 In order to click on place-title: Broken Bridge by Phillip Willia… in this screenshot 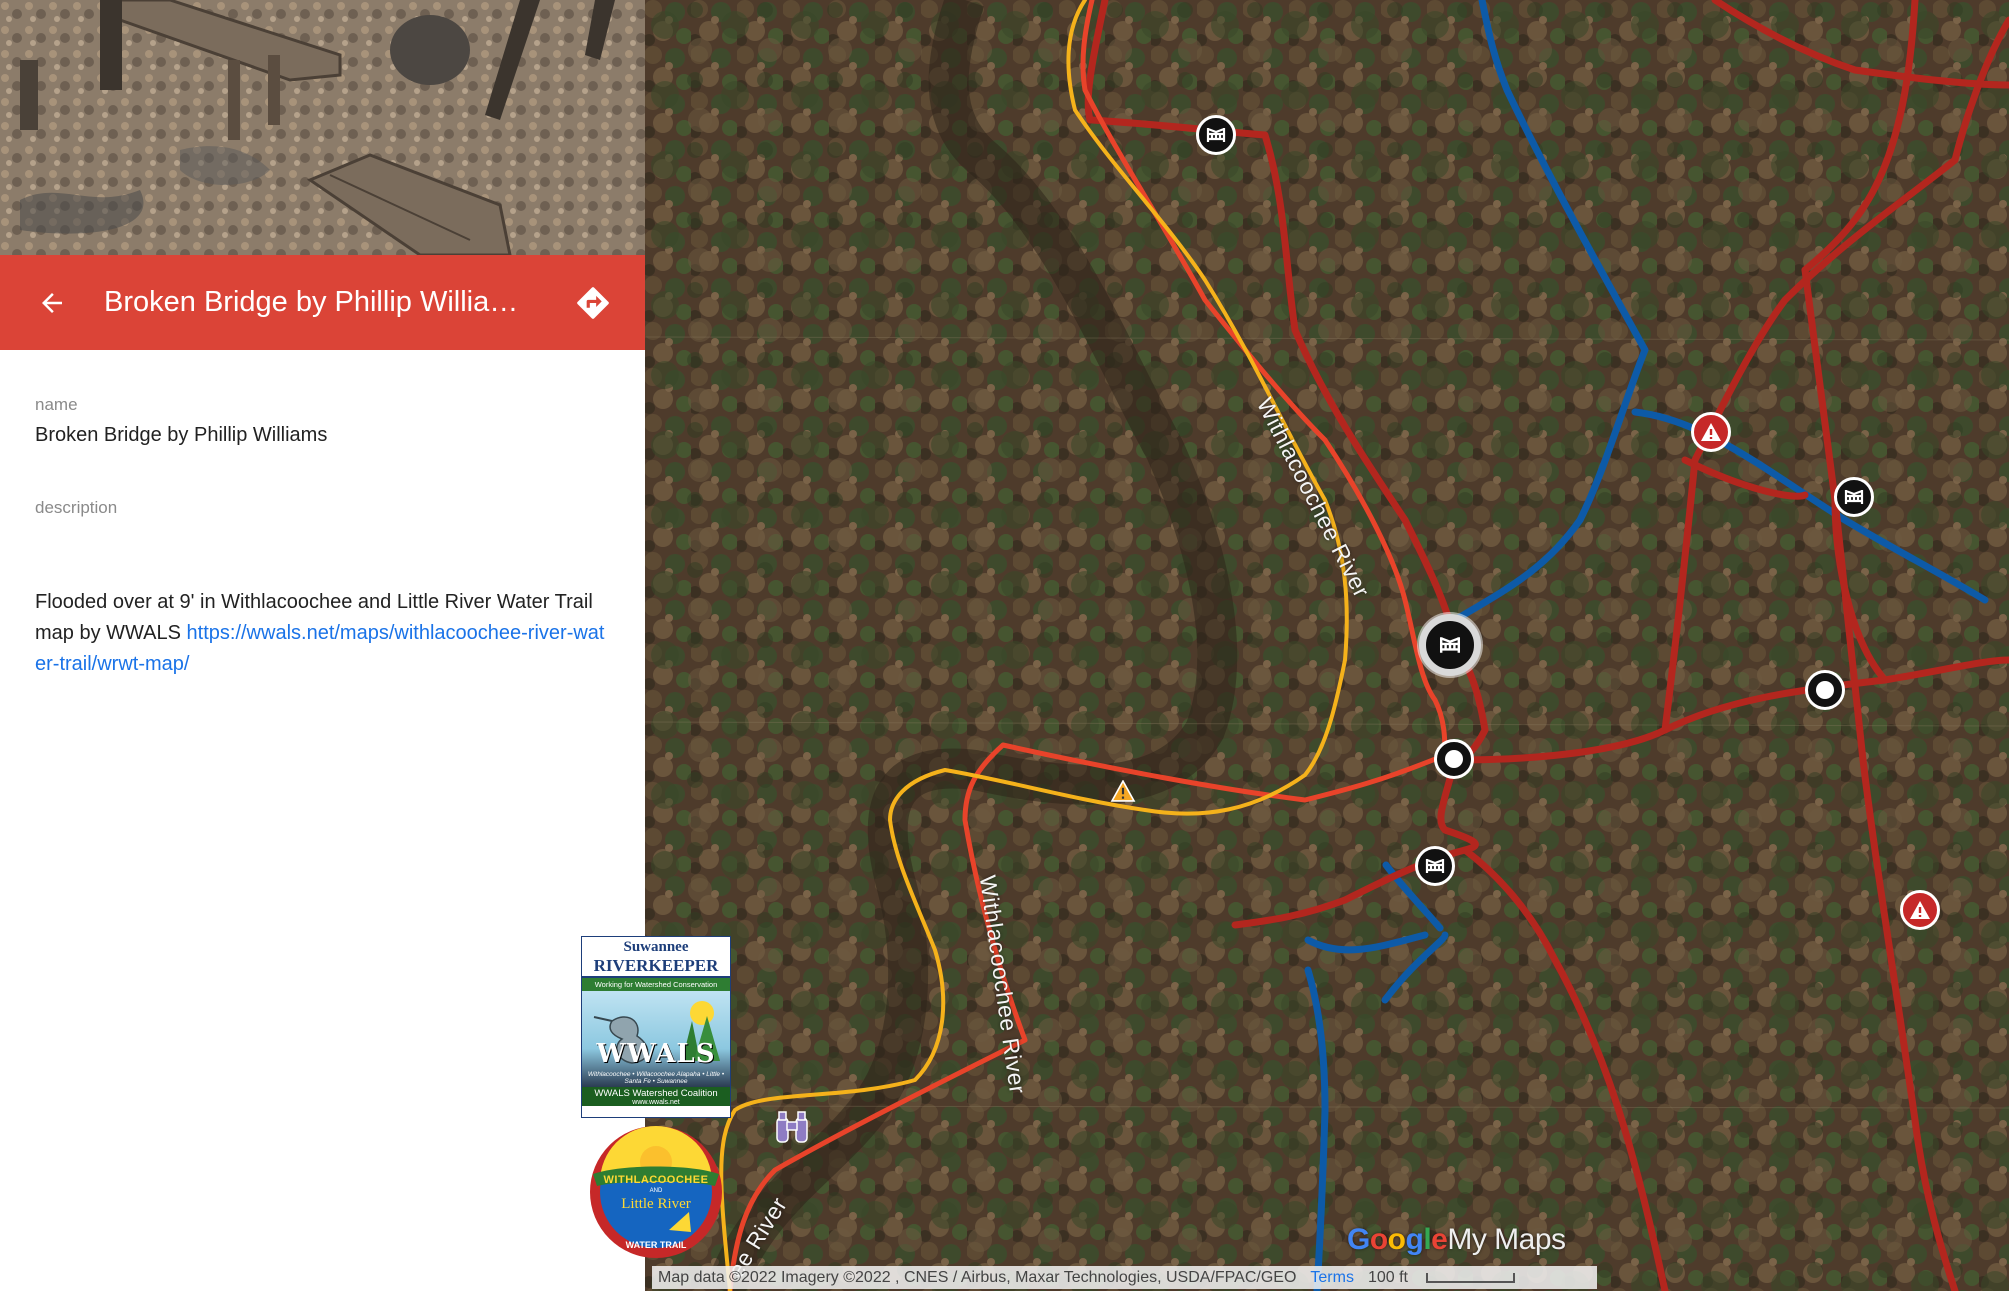, I will do `click(311, 302)`.